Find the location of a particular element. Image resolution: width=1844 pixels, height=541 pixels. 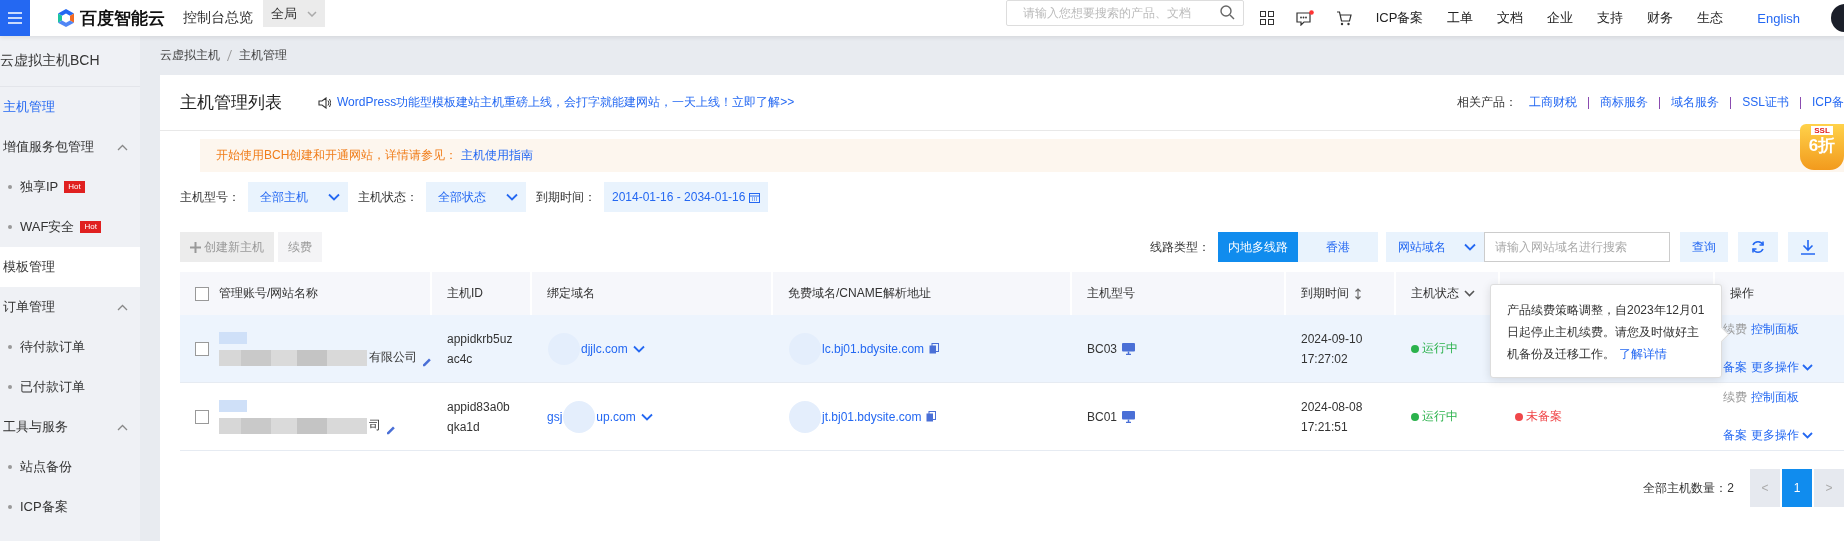

top-nav-link: 财务 is located at coordinates (1660, 18).